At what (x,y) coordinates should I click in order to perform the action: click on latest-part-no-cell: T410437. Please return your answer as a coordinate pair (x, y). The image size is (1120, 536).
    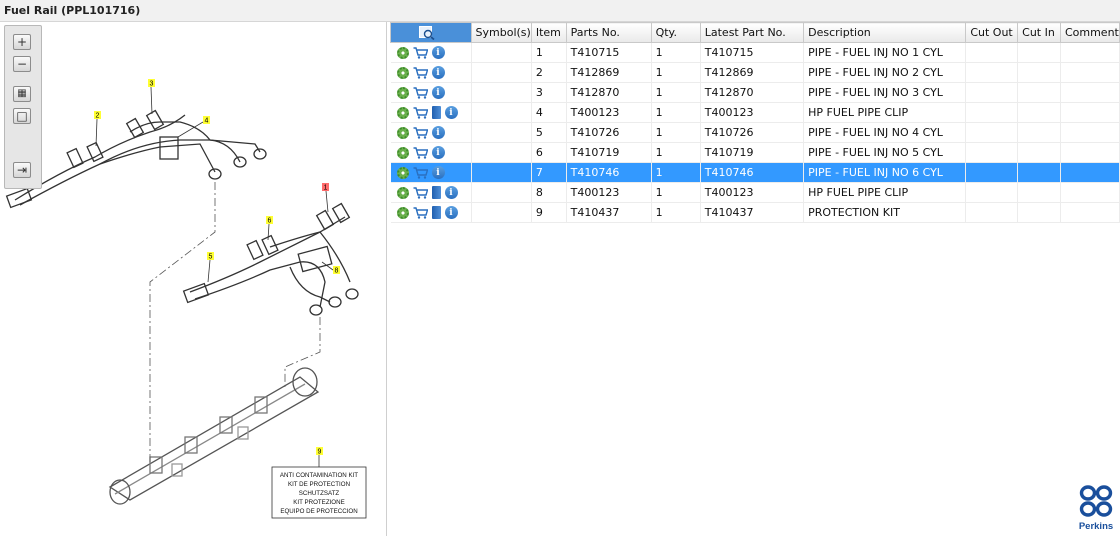
    Looking at the image, I should click on (752, 212).